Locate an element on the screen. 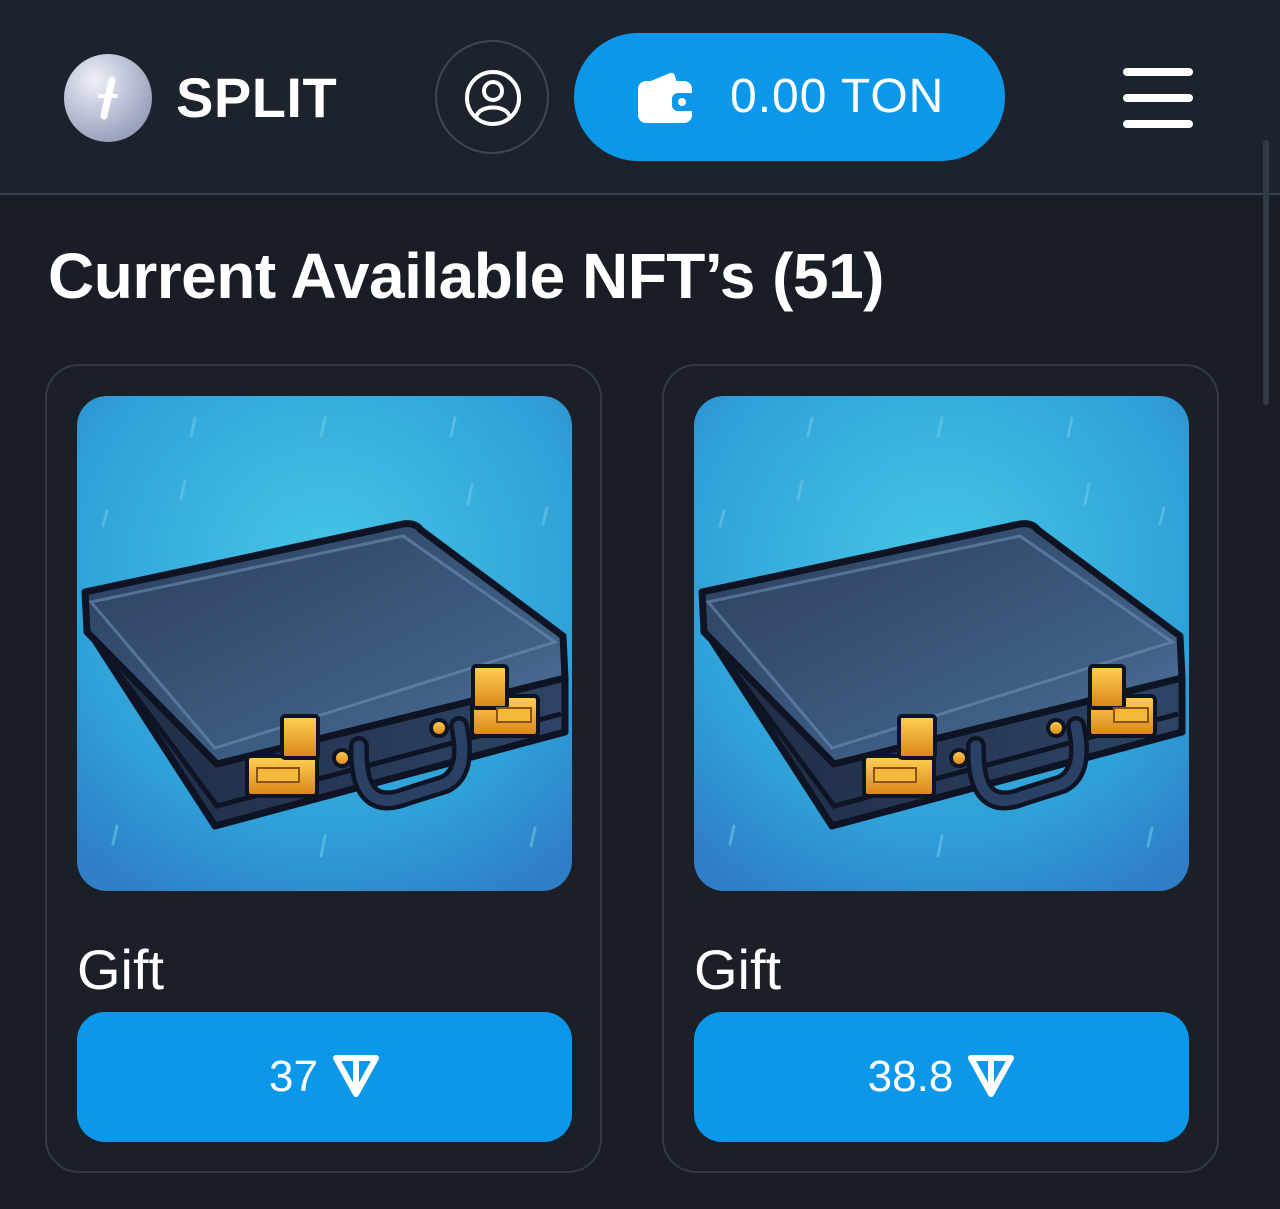 The width and height of the screenshot is (1280, 1209). page-title: Current Available NFT’s (51) is located at coordinates (466, 276).